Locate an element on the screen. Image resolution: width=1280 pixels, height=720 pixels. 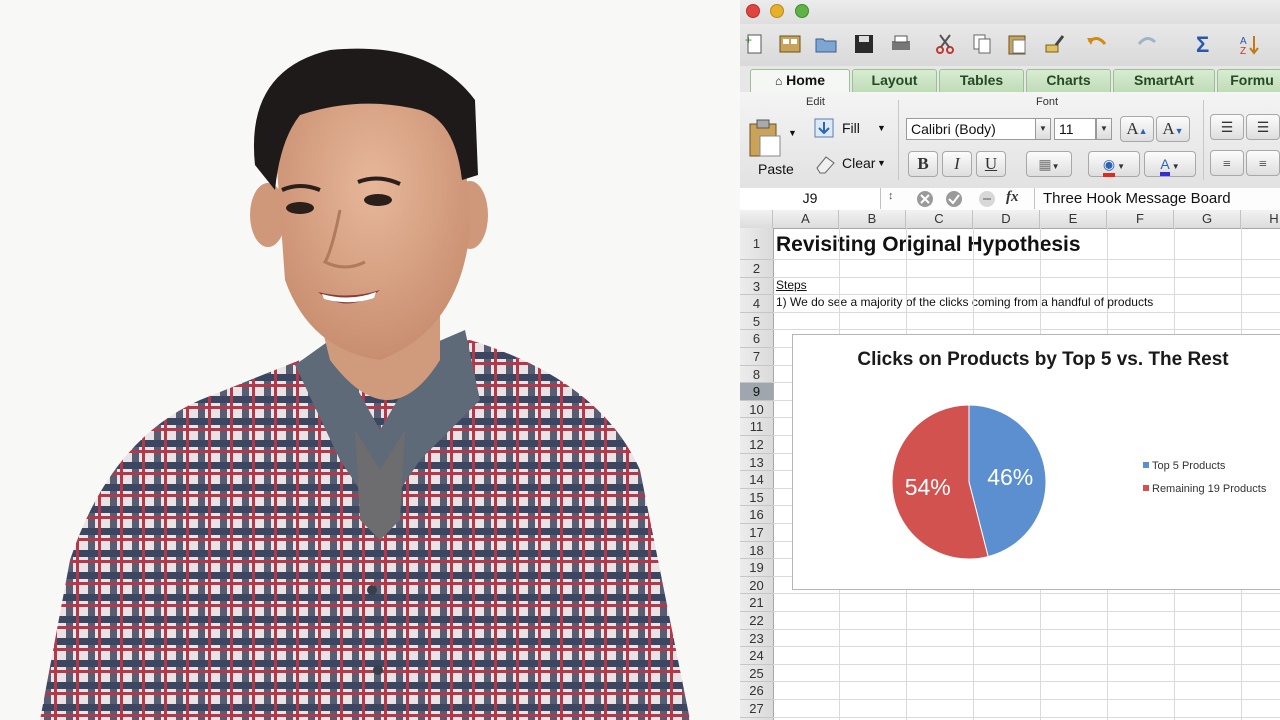
minimize-window-button is located at coordinates (777, 11).